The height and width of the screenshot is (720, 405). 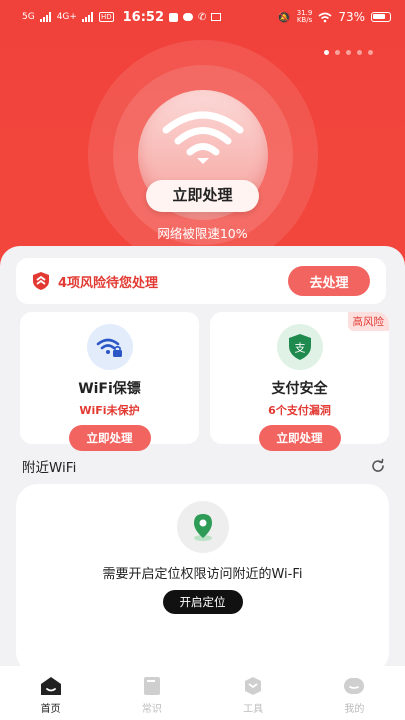 I want to click on image-icon, so click(x=216, y=17).